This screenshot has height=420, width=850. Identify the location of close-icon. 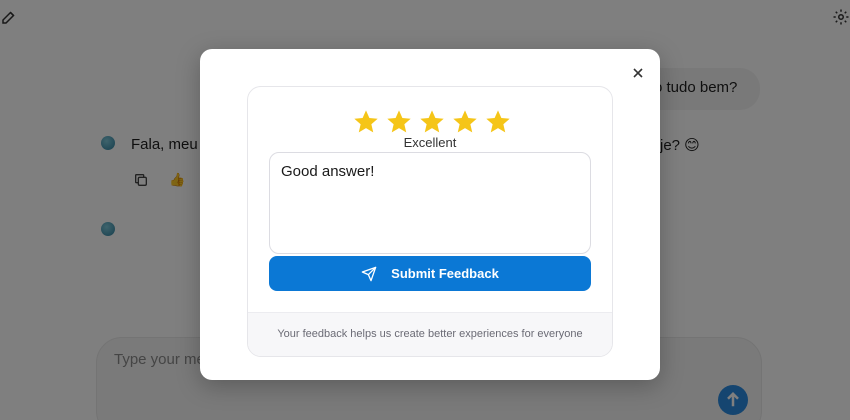
(638, 73).